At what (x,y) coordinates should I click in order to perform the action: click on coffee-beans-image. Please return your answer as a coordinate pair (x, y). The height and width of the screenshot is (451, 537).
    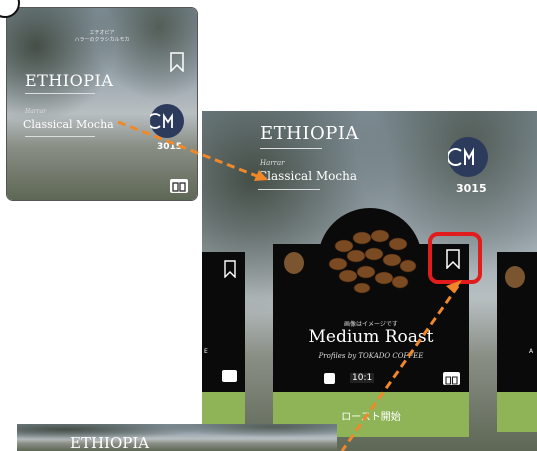
    Looking at the image, I should click on (372, 261).